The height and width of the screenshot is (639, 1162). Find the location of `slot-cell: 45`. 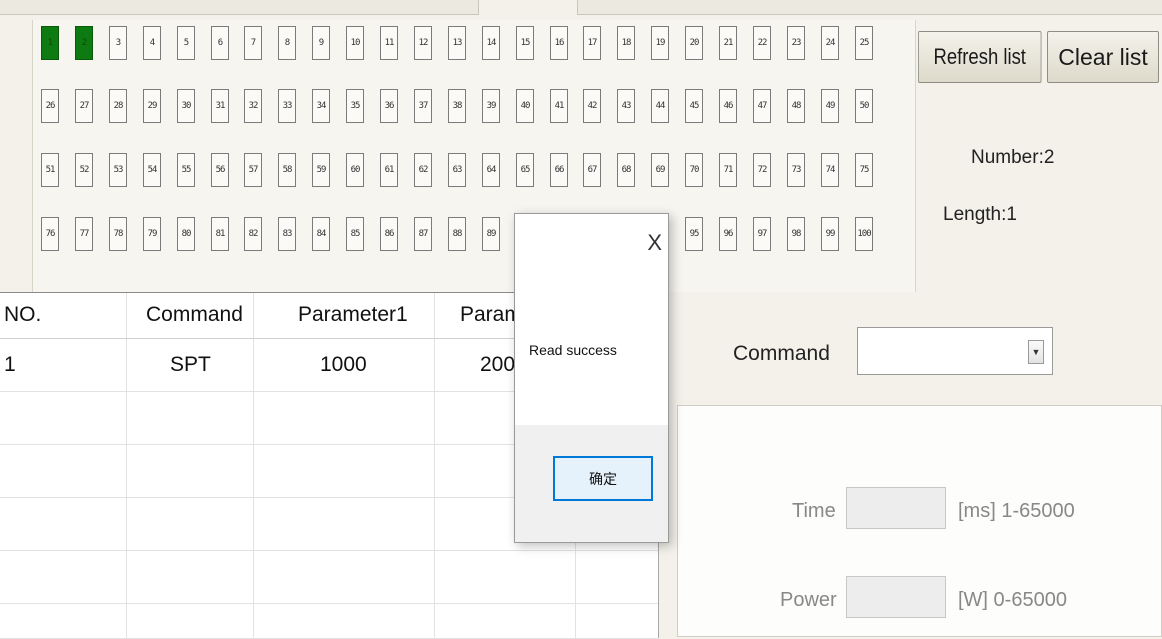

slot-cell: 45 is located at coordinates (694, 106).